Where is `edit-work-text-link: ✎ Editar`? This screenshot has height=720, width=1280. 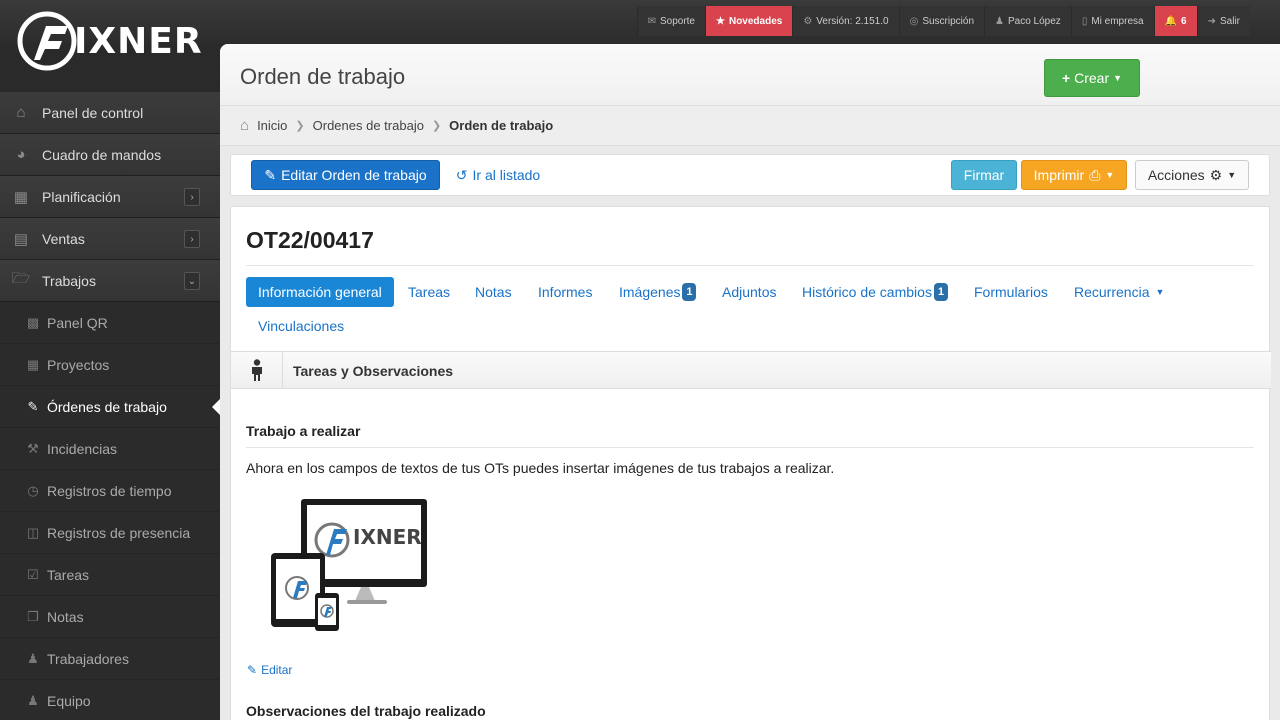
edit-work-text-link: ✎ Editar is located at coordinates (269, 670).